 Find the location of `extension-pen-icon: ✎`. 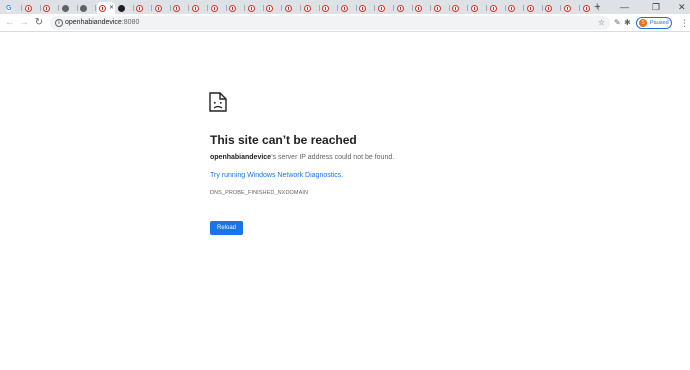

extension-pen-icon: ✎ is located at coordinates (617, 23).